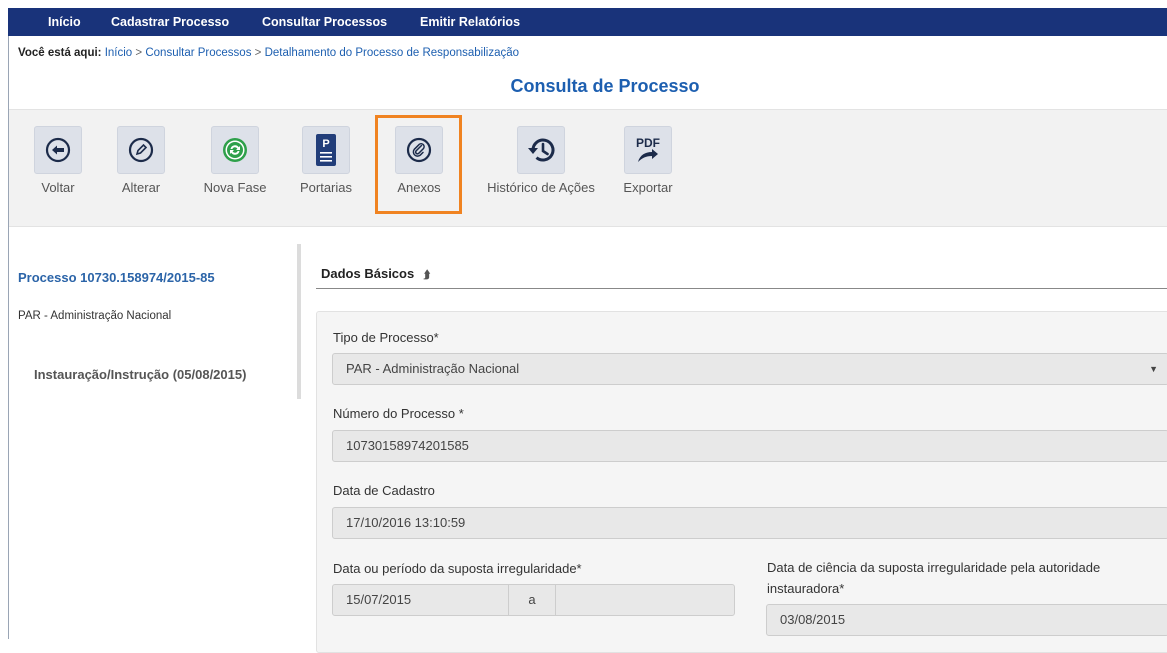 The height and width of the screenshot is (653, 1167). I want to click on nova-fase-label: Nova Fase, so click(235, 187).